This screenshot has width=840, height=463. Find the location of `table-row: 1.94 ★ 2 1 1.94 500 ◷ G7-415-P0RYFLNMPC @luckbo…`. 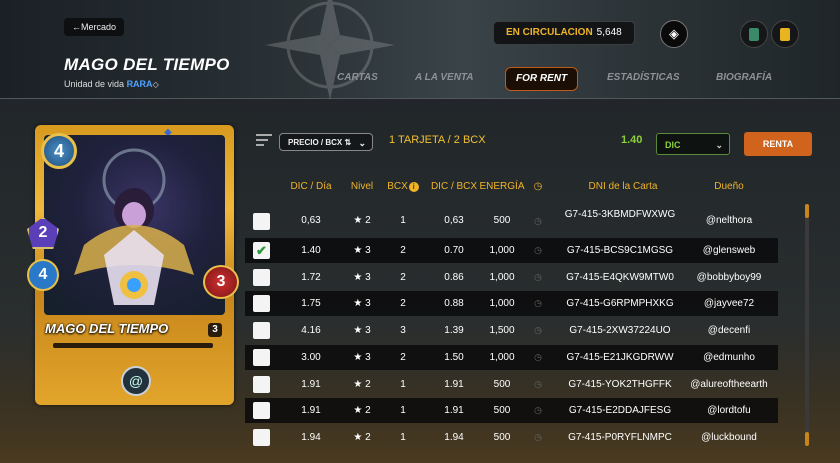

table-row: 1.94 ★ 2 1 1.94 500 ◷ G7-415-P0RYFLNMPC @luckbo… is located at coordinates (511, 437).